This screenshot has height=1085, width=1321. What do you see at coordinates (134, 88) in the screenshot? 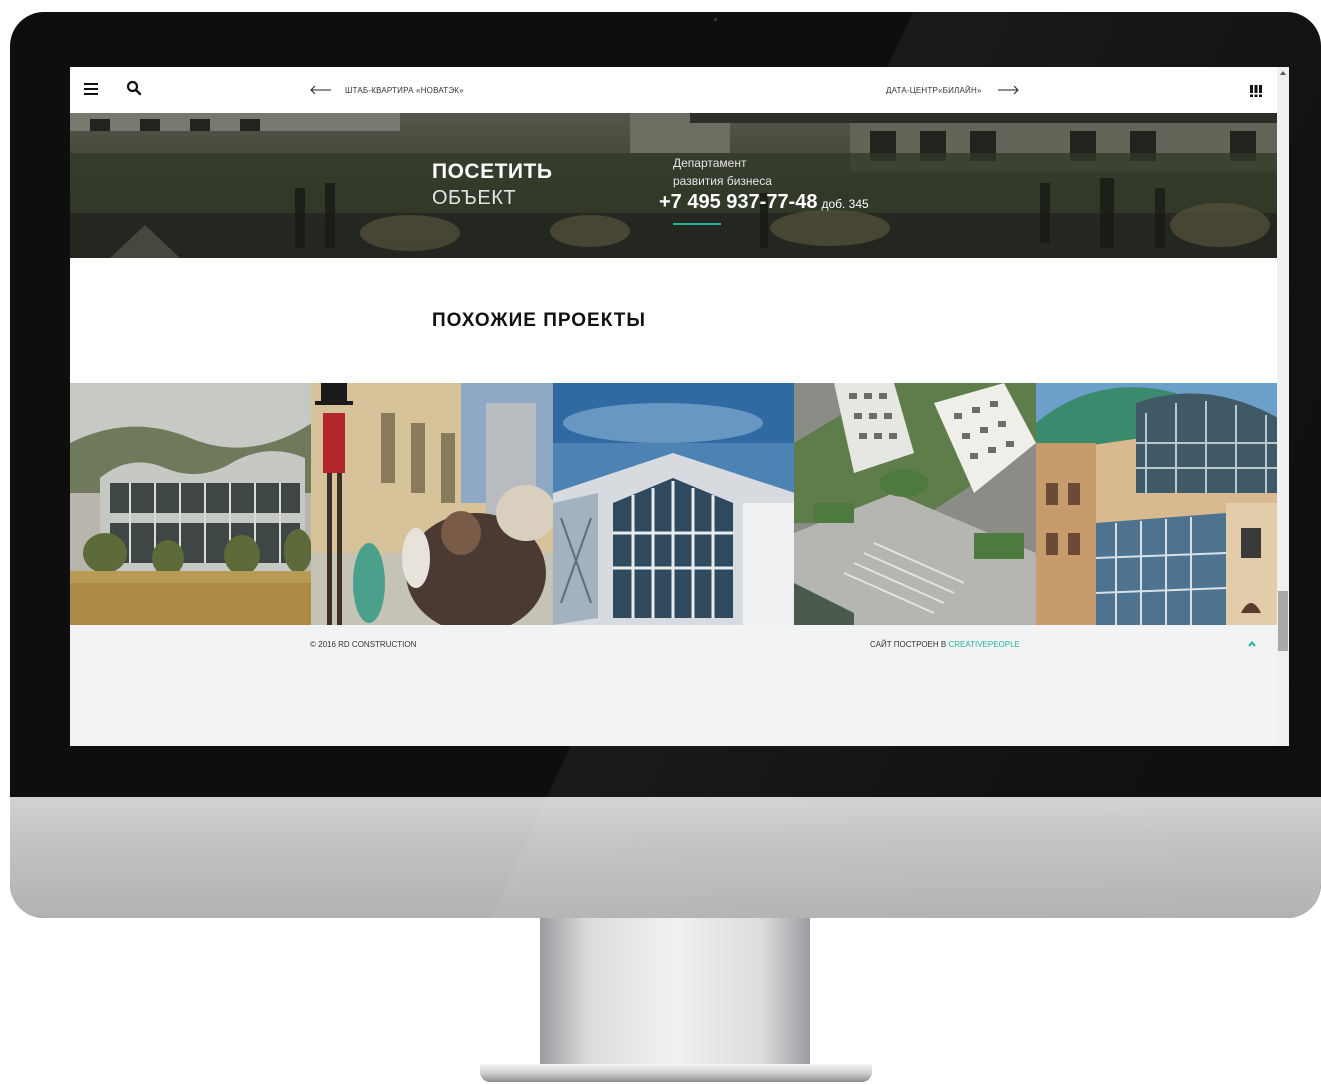
I see `search-icon` at bounding box center [134, 88].